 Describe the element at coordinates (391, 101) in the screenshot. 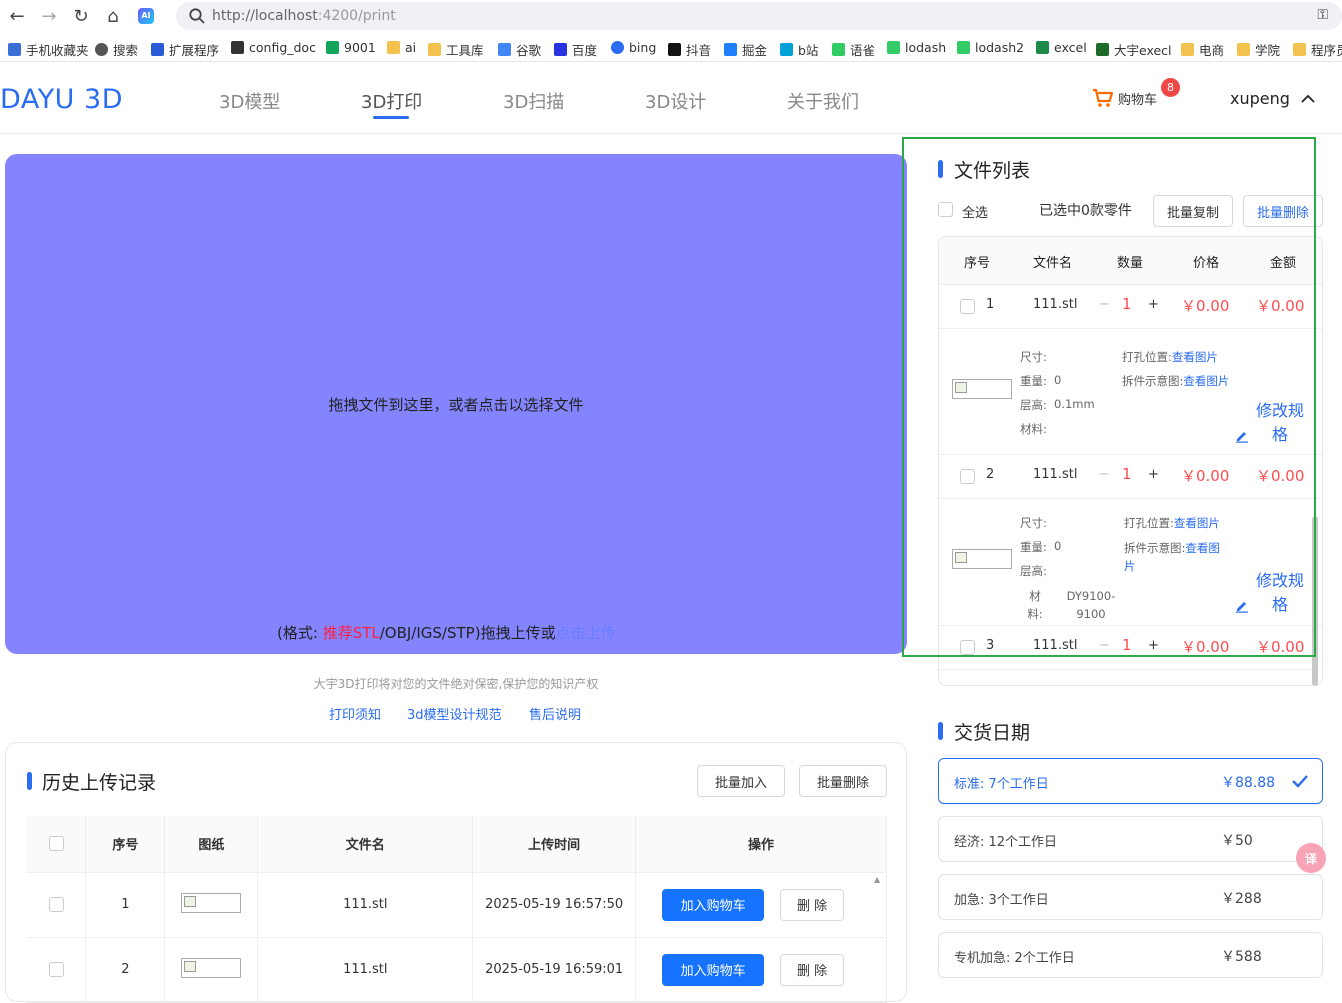

I see `nav-3d-print: 3D打印` at that location.